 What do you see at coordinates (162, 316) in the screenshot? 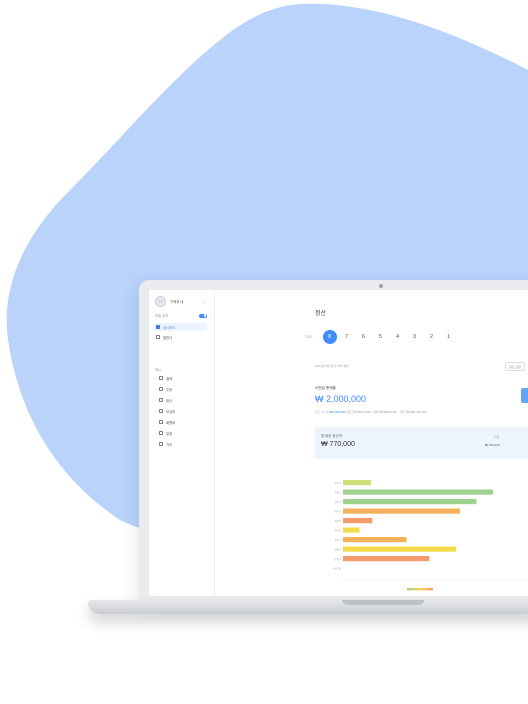
I see `mode-label: 모둠 관리` at bounding box center [162, 316].